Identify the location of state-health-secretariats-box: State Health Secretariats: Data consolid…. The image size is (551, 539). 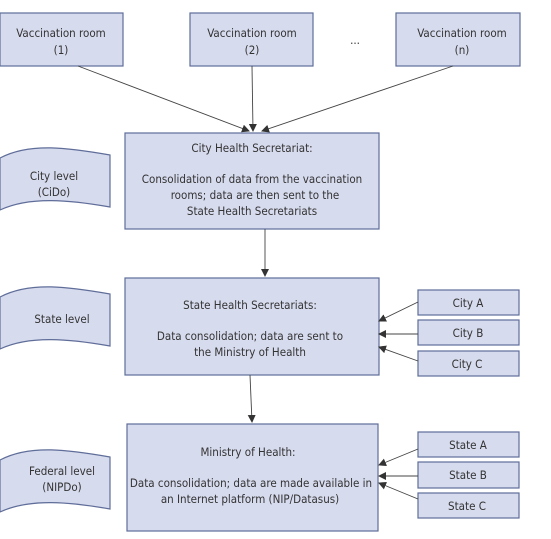
(252, 326).